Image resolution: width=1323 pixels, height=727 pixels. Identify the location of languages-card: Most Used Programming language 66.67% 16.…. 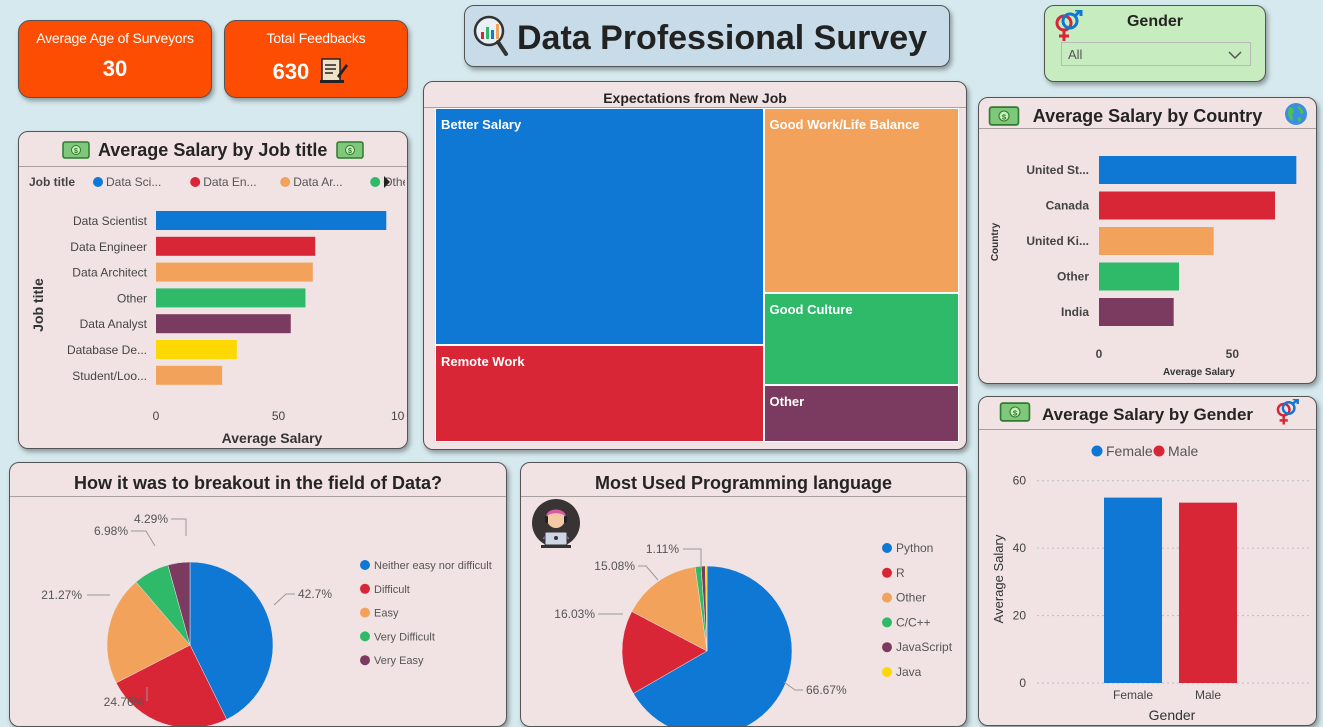
(743, 594).